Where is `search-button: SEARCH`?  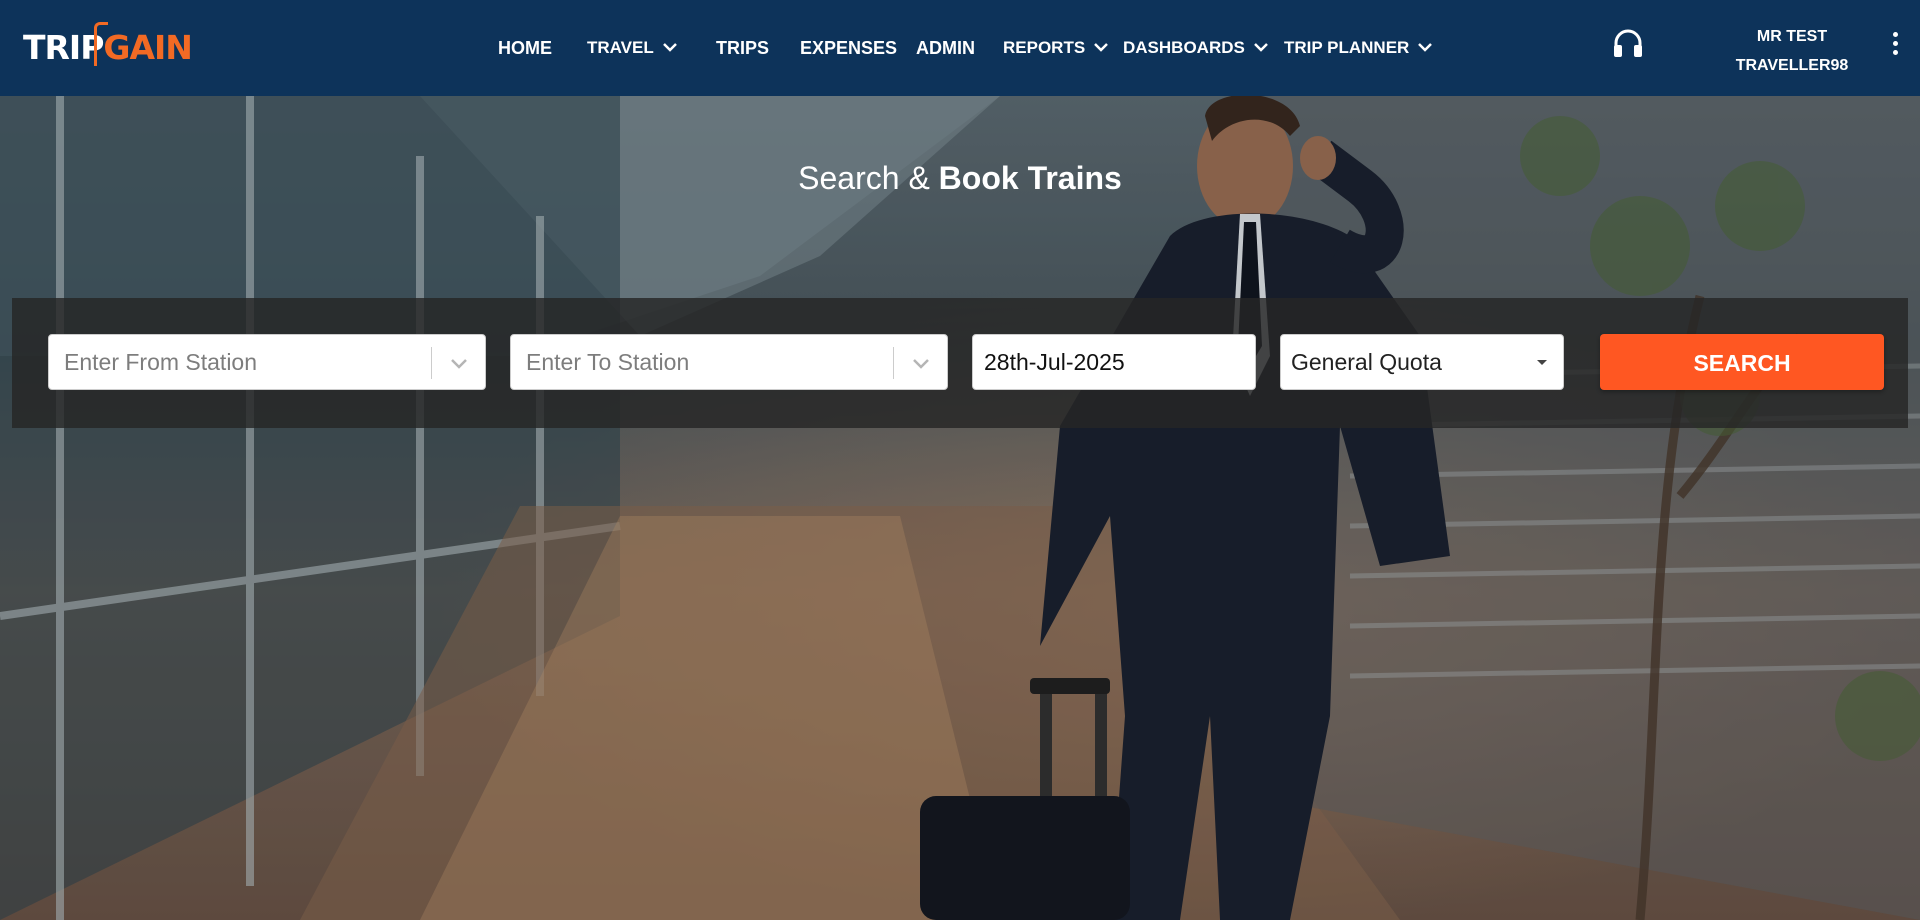
search-button: SEARCH is located at coordinates (1742, 362).